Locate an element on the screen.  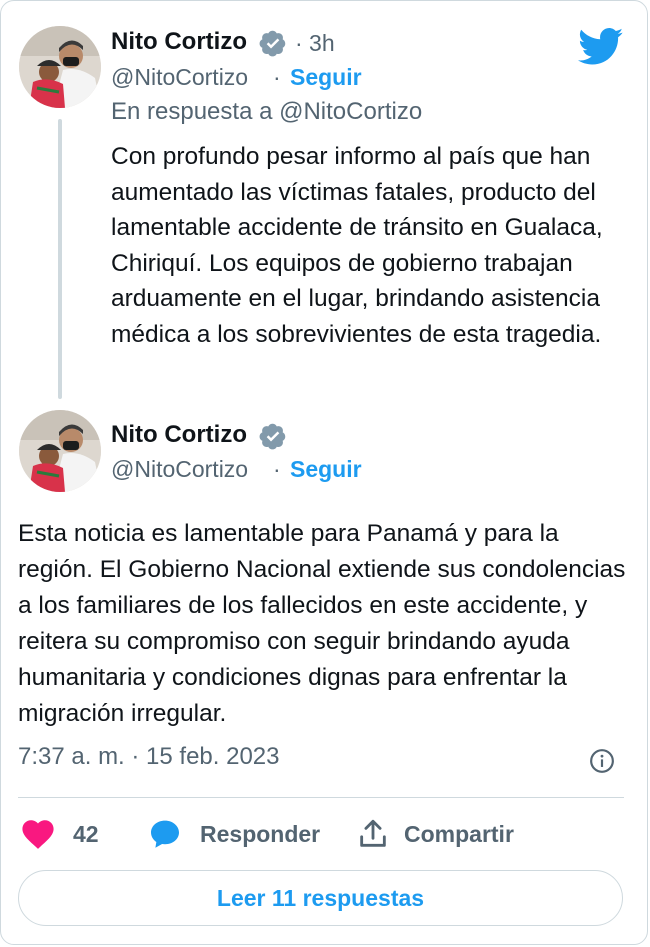
share-button: Compartir is located at coordinates (435, 834).